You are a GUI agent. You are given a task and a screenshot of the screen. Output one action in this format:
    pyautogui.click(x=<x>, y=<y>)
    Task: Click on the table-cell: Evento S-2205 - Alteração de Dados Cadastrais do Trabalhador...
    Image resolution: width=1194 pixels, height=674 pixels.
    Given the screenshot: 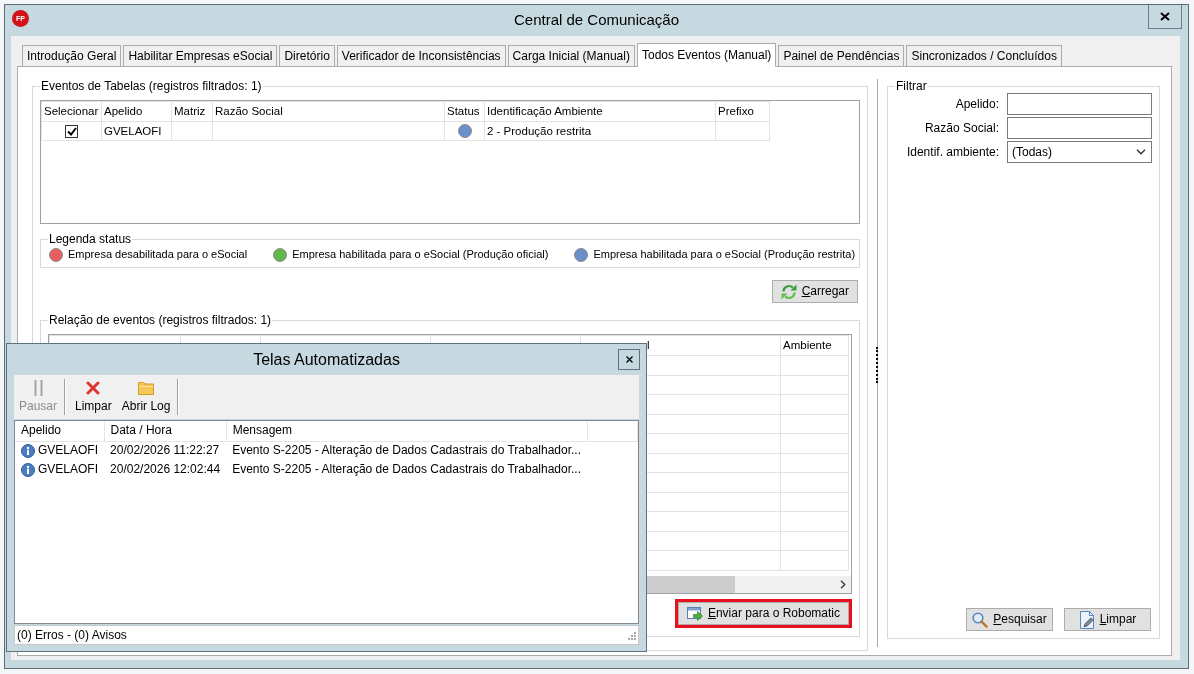 What is the action you would take?
    pyautogui.click(x=407, y=450)
    